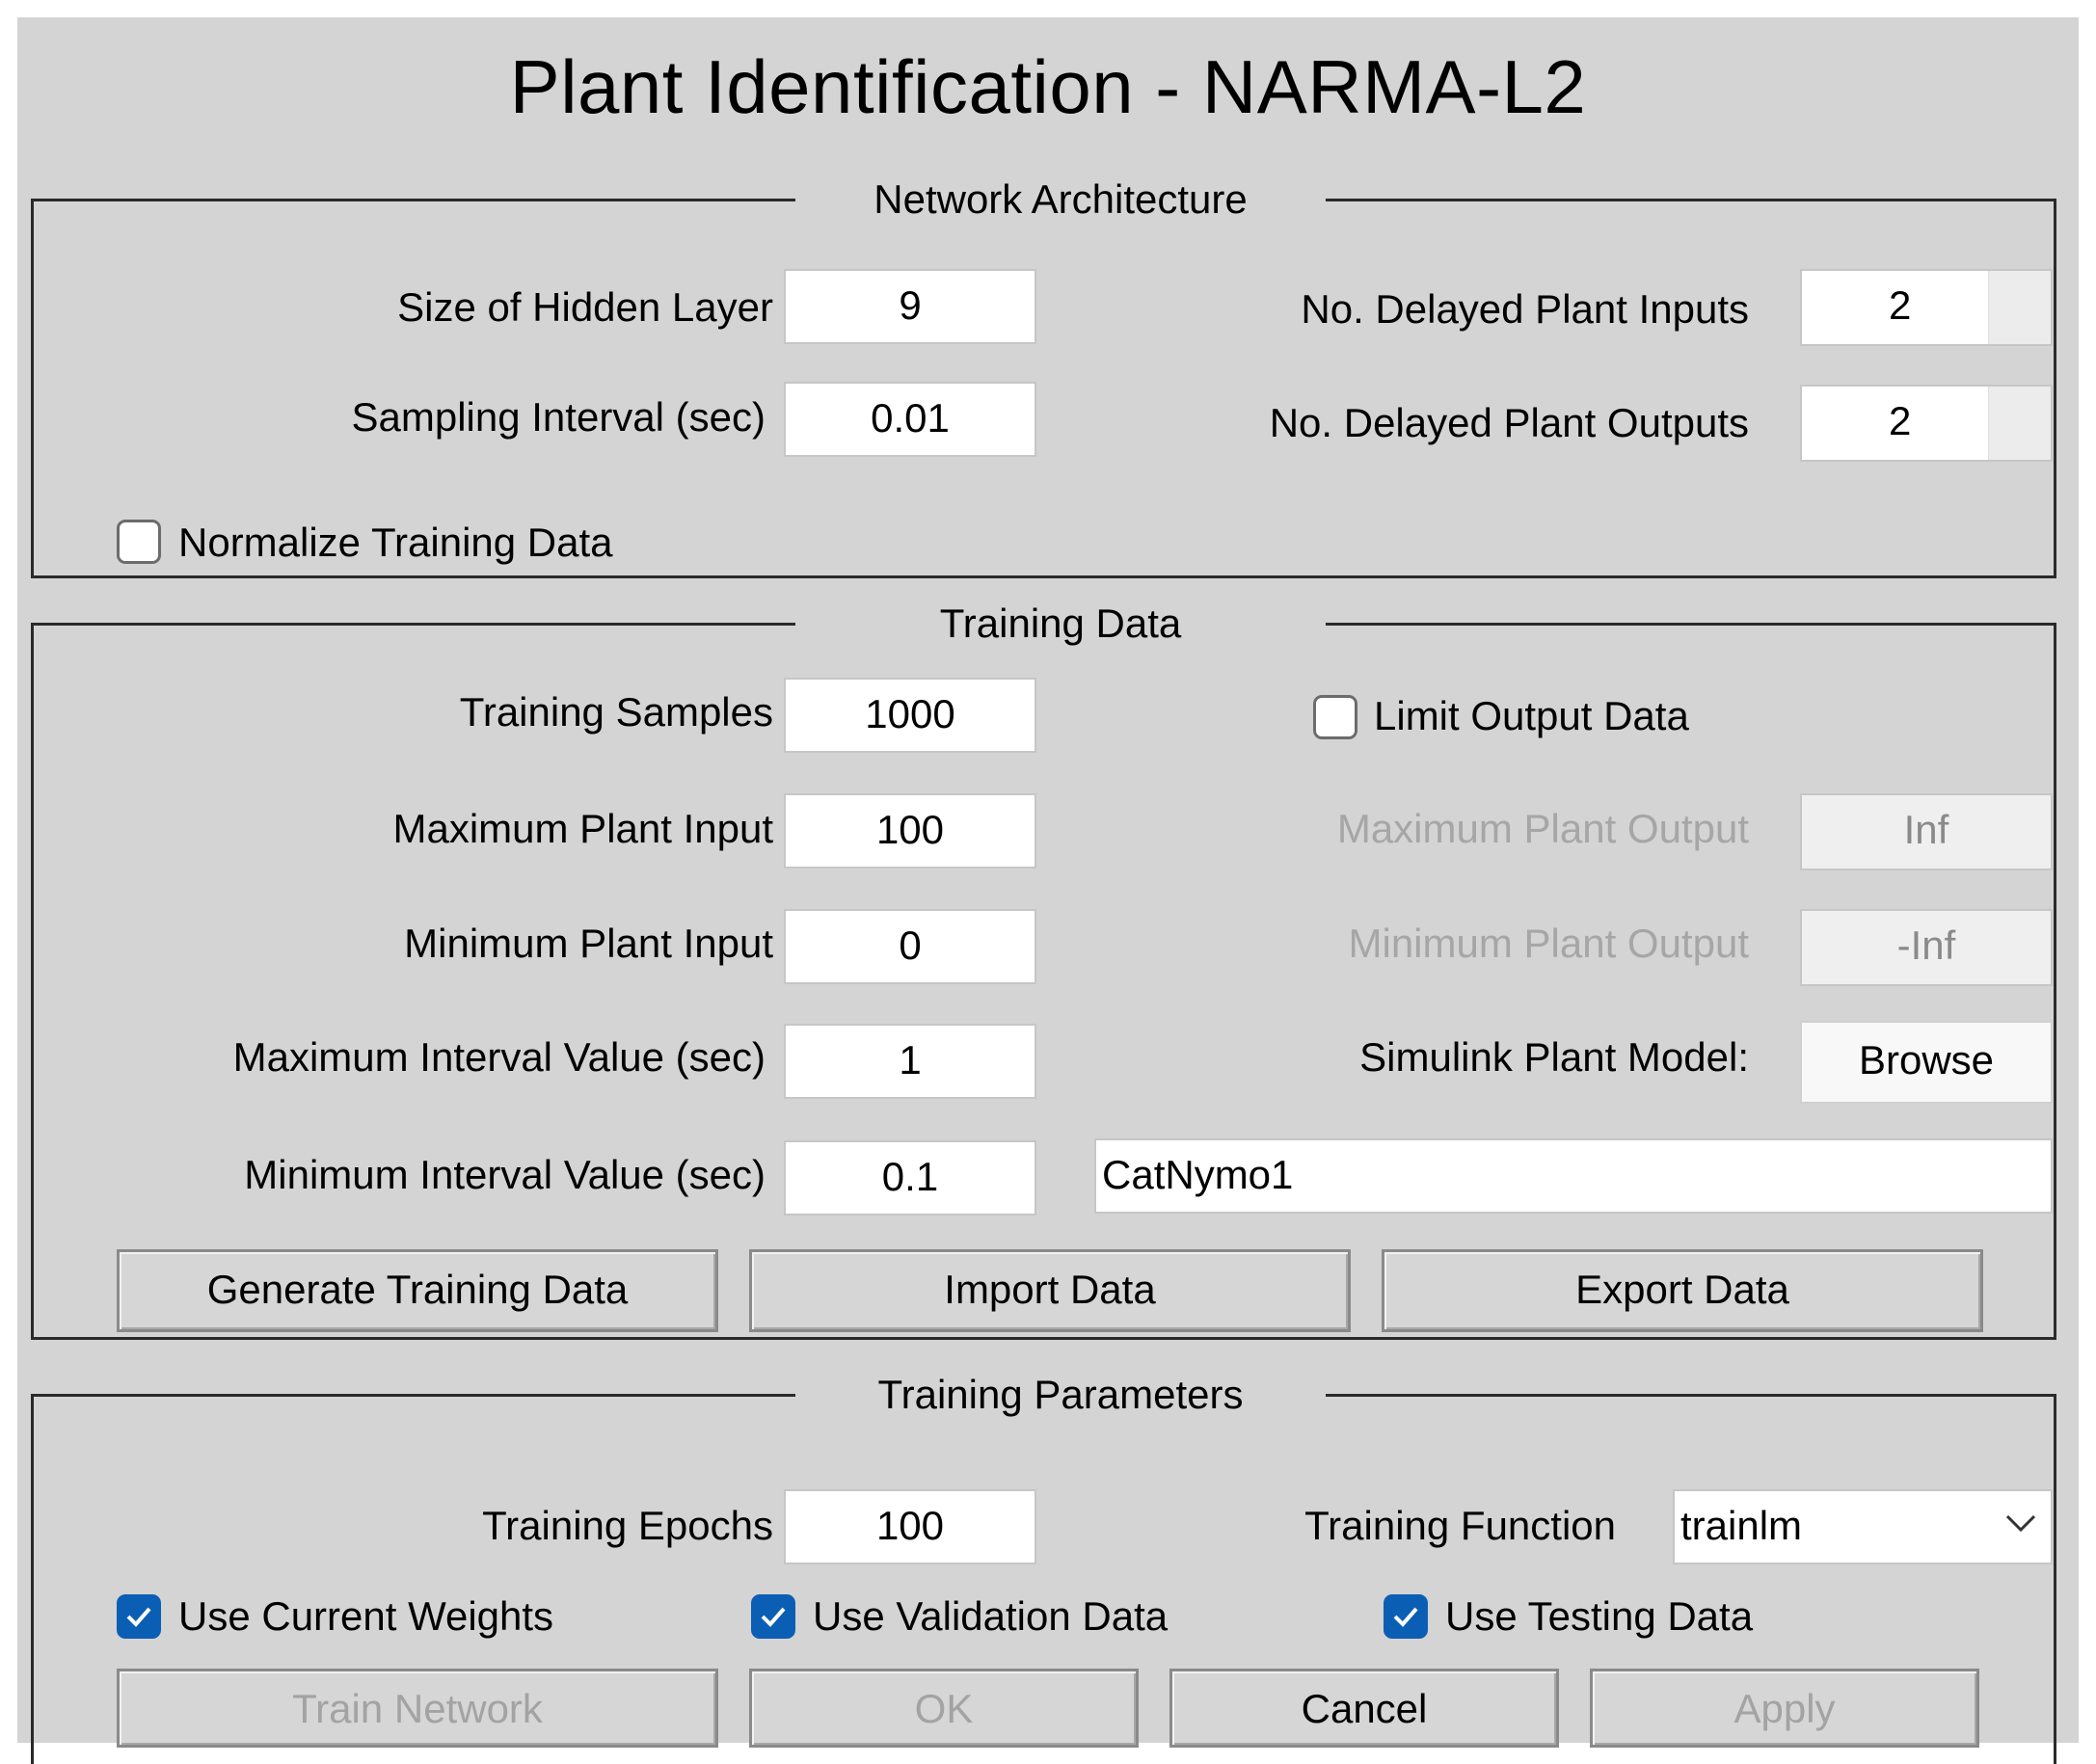 The height and width of the screenshot is (1764, 2096). What do you see at coordinates (1784, 1708) in the screenshot?
I see `apply-button: Apply` at bounding box center [1784, 1708].